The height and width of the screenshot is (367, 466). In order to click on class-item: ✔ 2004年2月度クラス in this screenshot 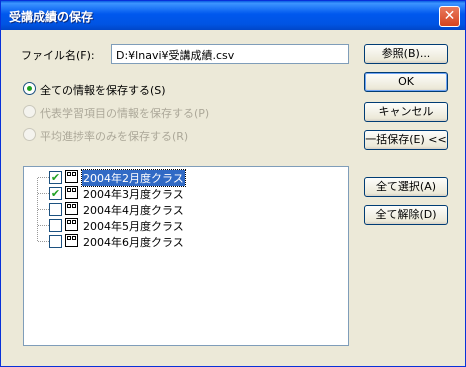, I will do `click(174, 178)`.